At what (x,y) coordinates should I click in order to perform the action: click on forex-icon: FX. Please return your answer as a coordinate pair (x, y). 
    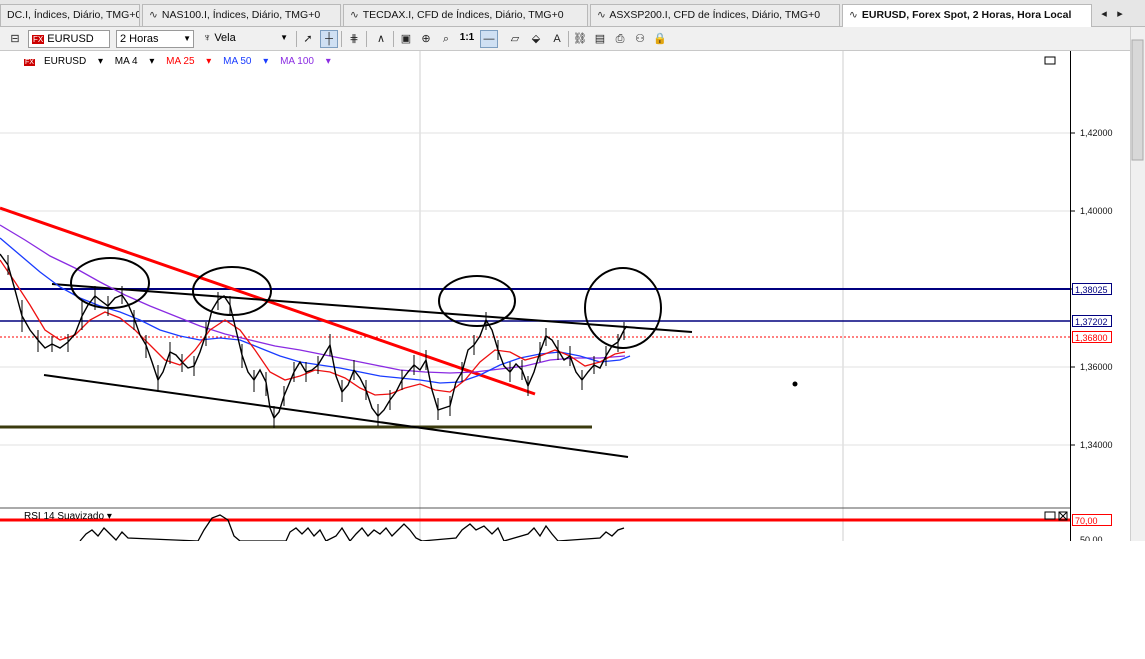
    Looking at the image, I should click on (29, 62).